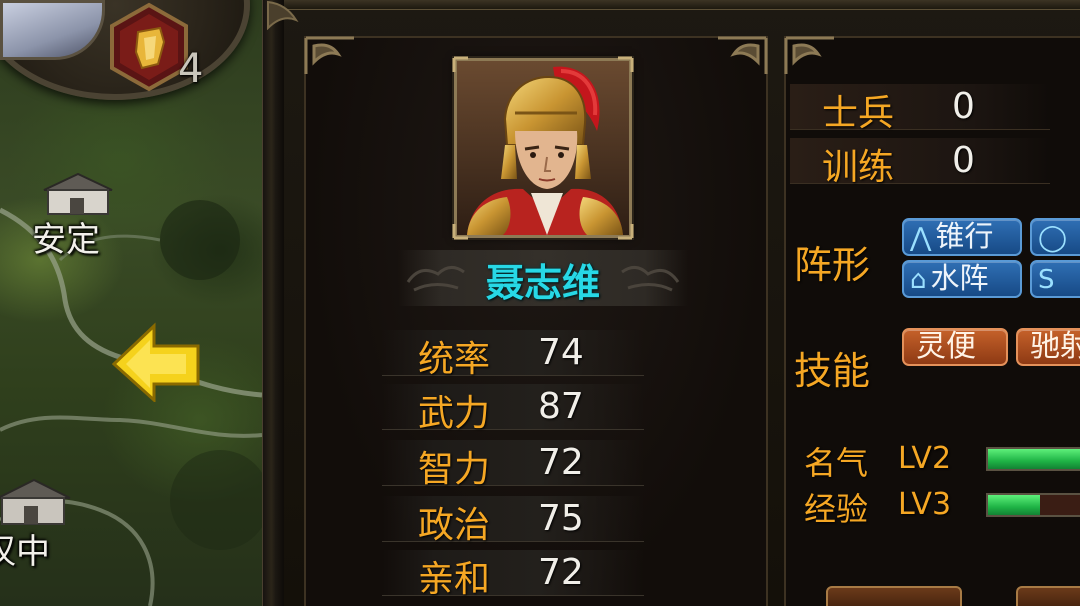 The image size is (1080, 606). What do you see at coordinates (561, 518) in the screenshot?
I see `stat-value: 75` at bounding box center [561, 518].